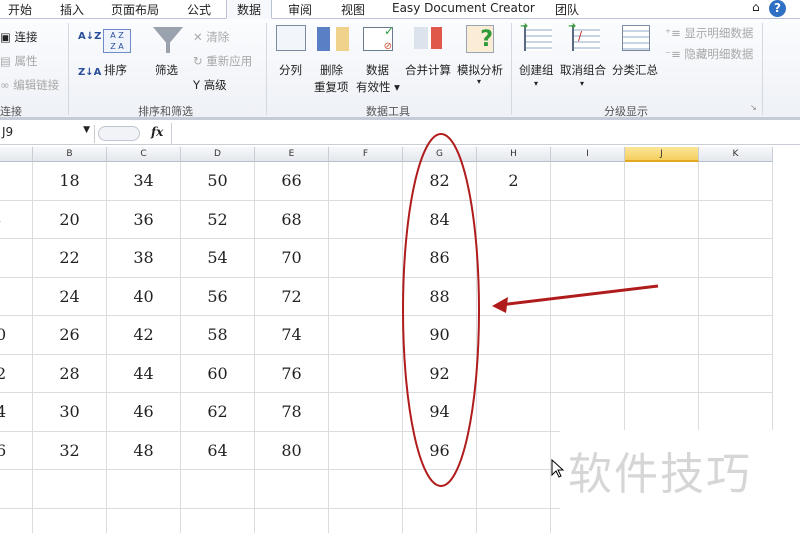 This screenshot has width=800, height=533. I want to click on highlight-ellipse, so click(441, 310).